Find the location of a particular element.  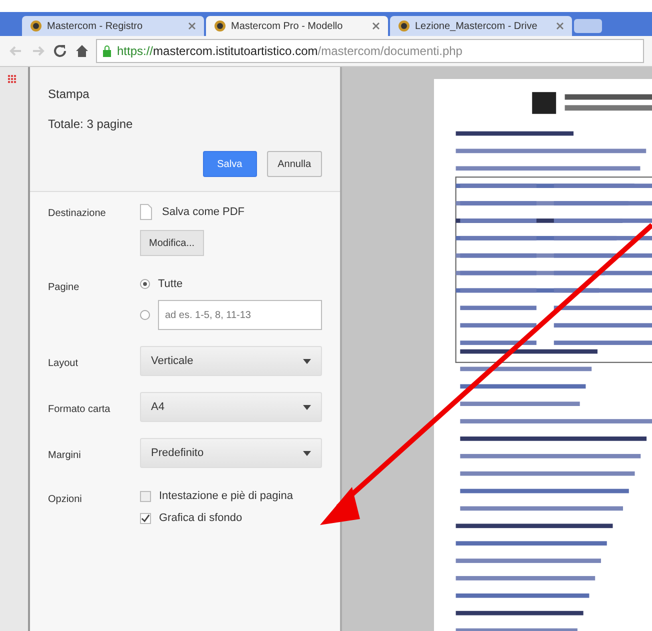

setting-label: Layout is located at coordinates (64, 362).